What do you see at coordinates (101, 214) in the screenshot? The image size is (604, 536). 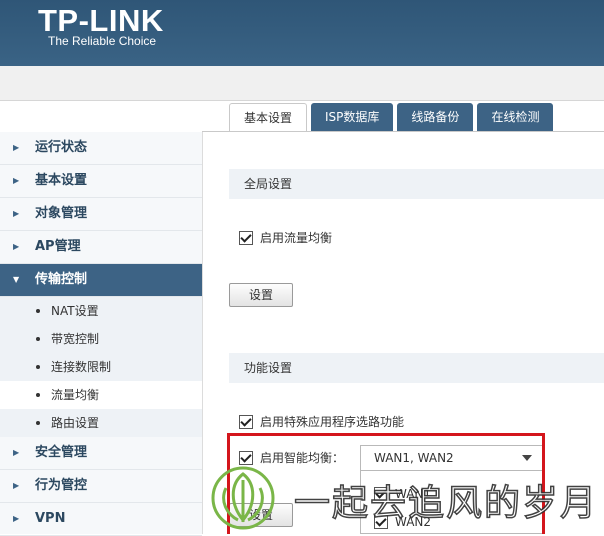 I see `sidebar-item-object-management: ▶ 对象管理` at bounding box center [101, 214].